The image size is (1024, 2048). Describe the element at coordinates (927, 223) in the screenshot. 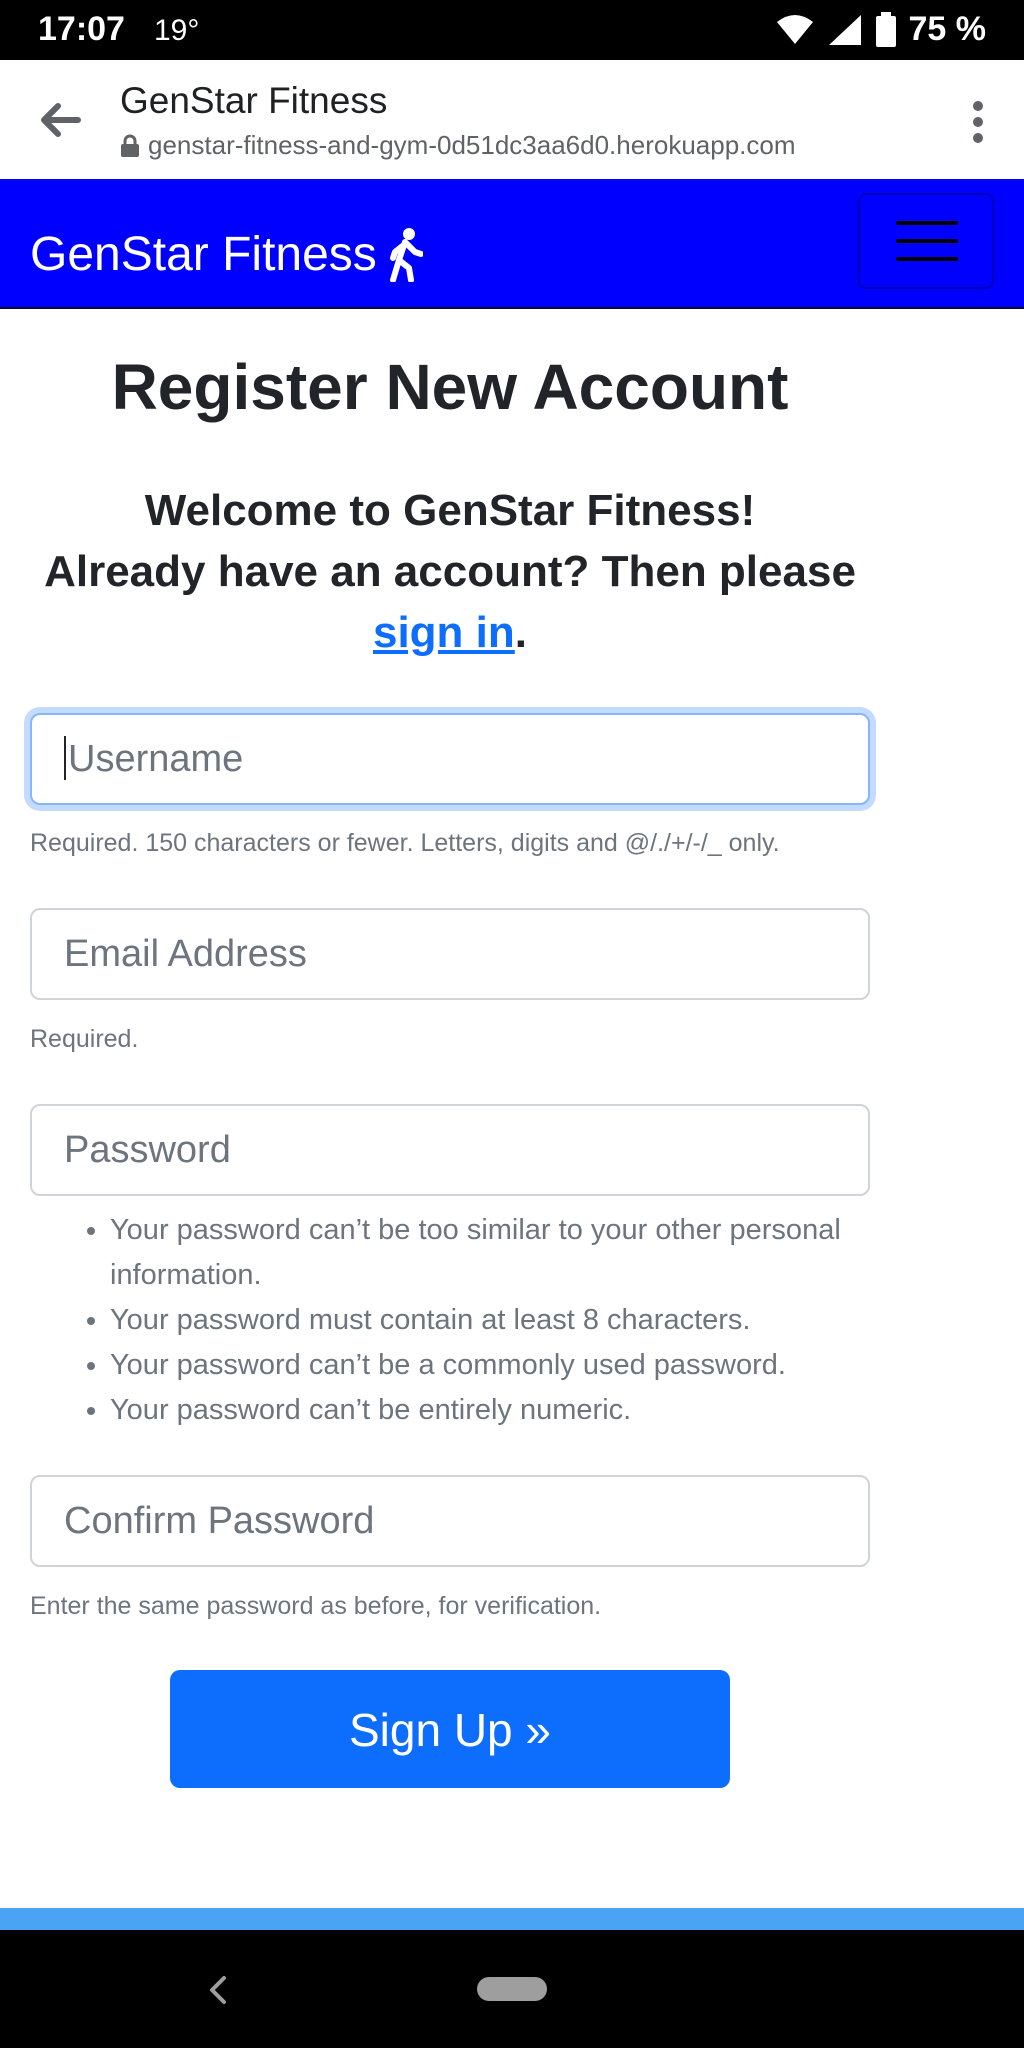

I see `hamburger-icon` at that location.